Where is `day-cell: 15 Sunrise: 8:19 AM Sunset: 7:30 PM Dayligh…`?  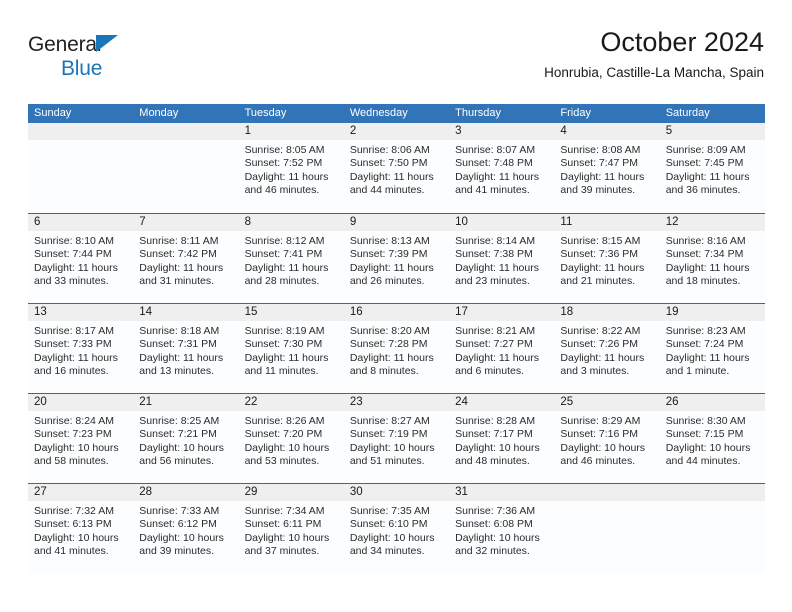 day-cell: 15 Sunrise: 8:19 AM Sunset: 7:30 PM Dayligh… is located at coordinates (291, 348).